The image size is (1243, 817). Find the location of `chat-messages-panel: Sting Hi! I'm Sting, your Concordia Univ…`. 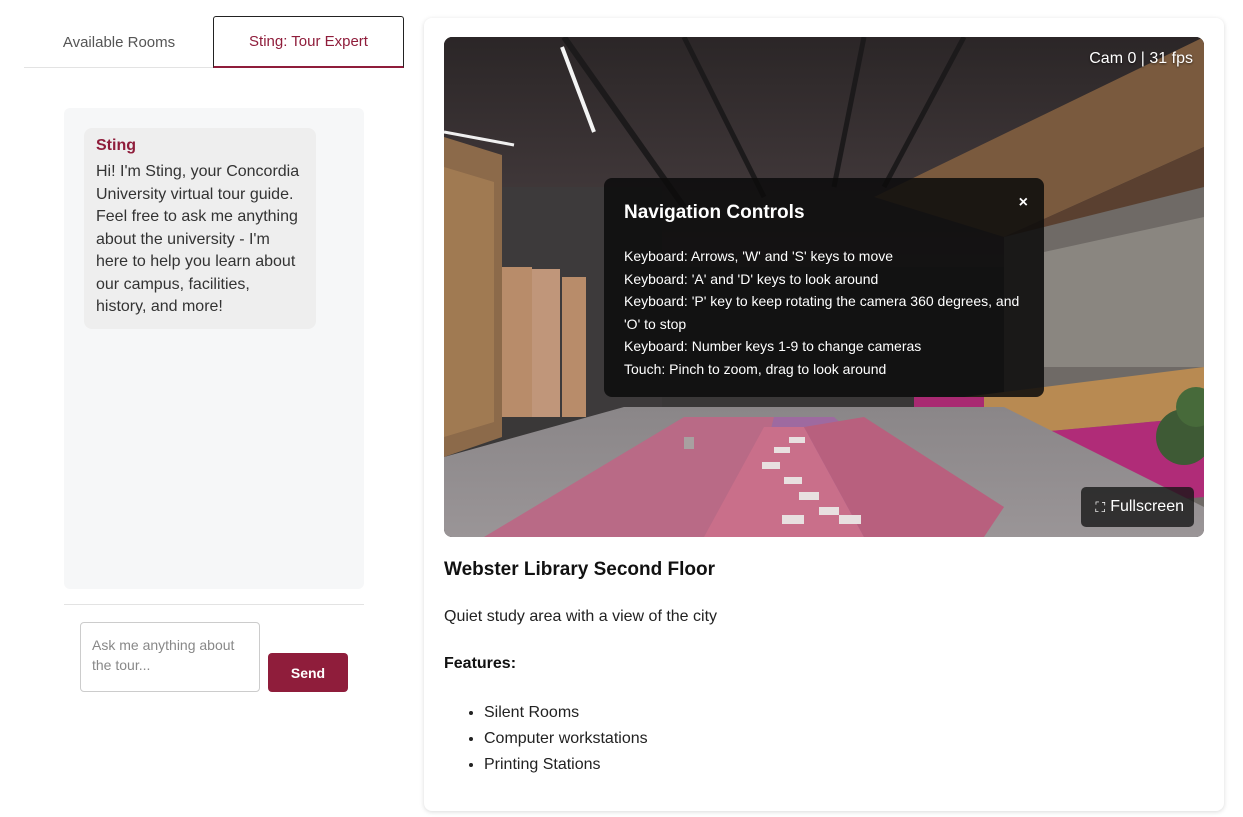

chat-messages-panel: Sting Hi! I'm Sting, your Concordia Univ… is located at coordinates (214, 348).